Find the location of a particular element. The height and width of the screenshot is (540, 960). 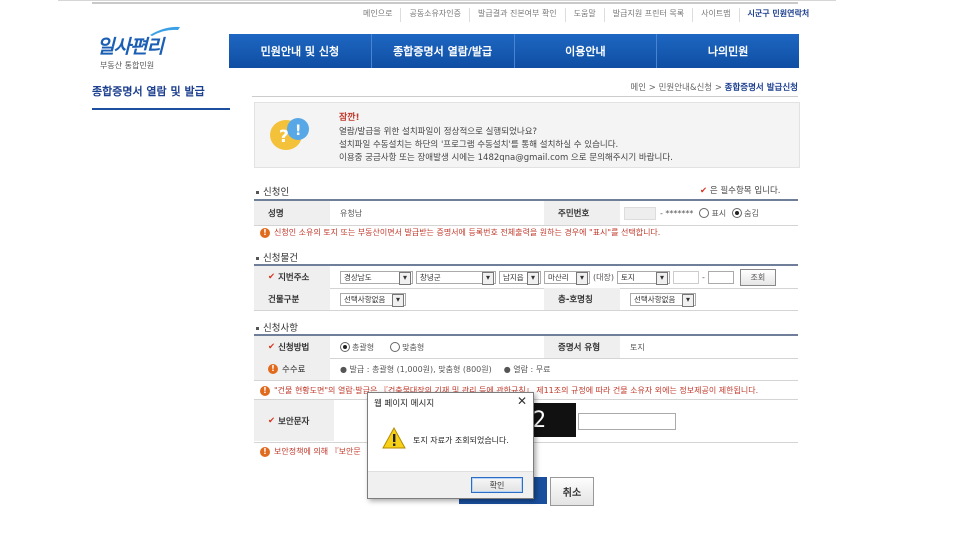

fee-label-text: 수수료 is located at coordinates (294, 370).